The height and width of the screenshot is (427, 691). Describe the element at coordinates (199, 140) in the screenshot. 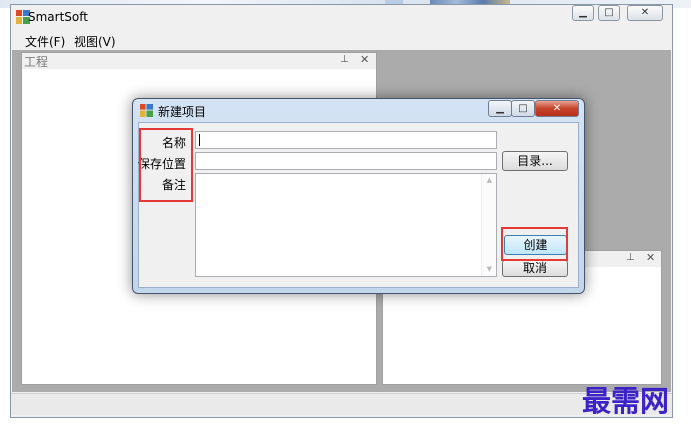

I see `text-cursor` at that location.